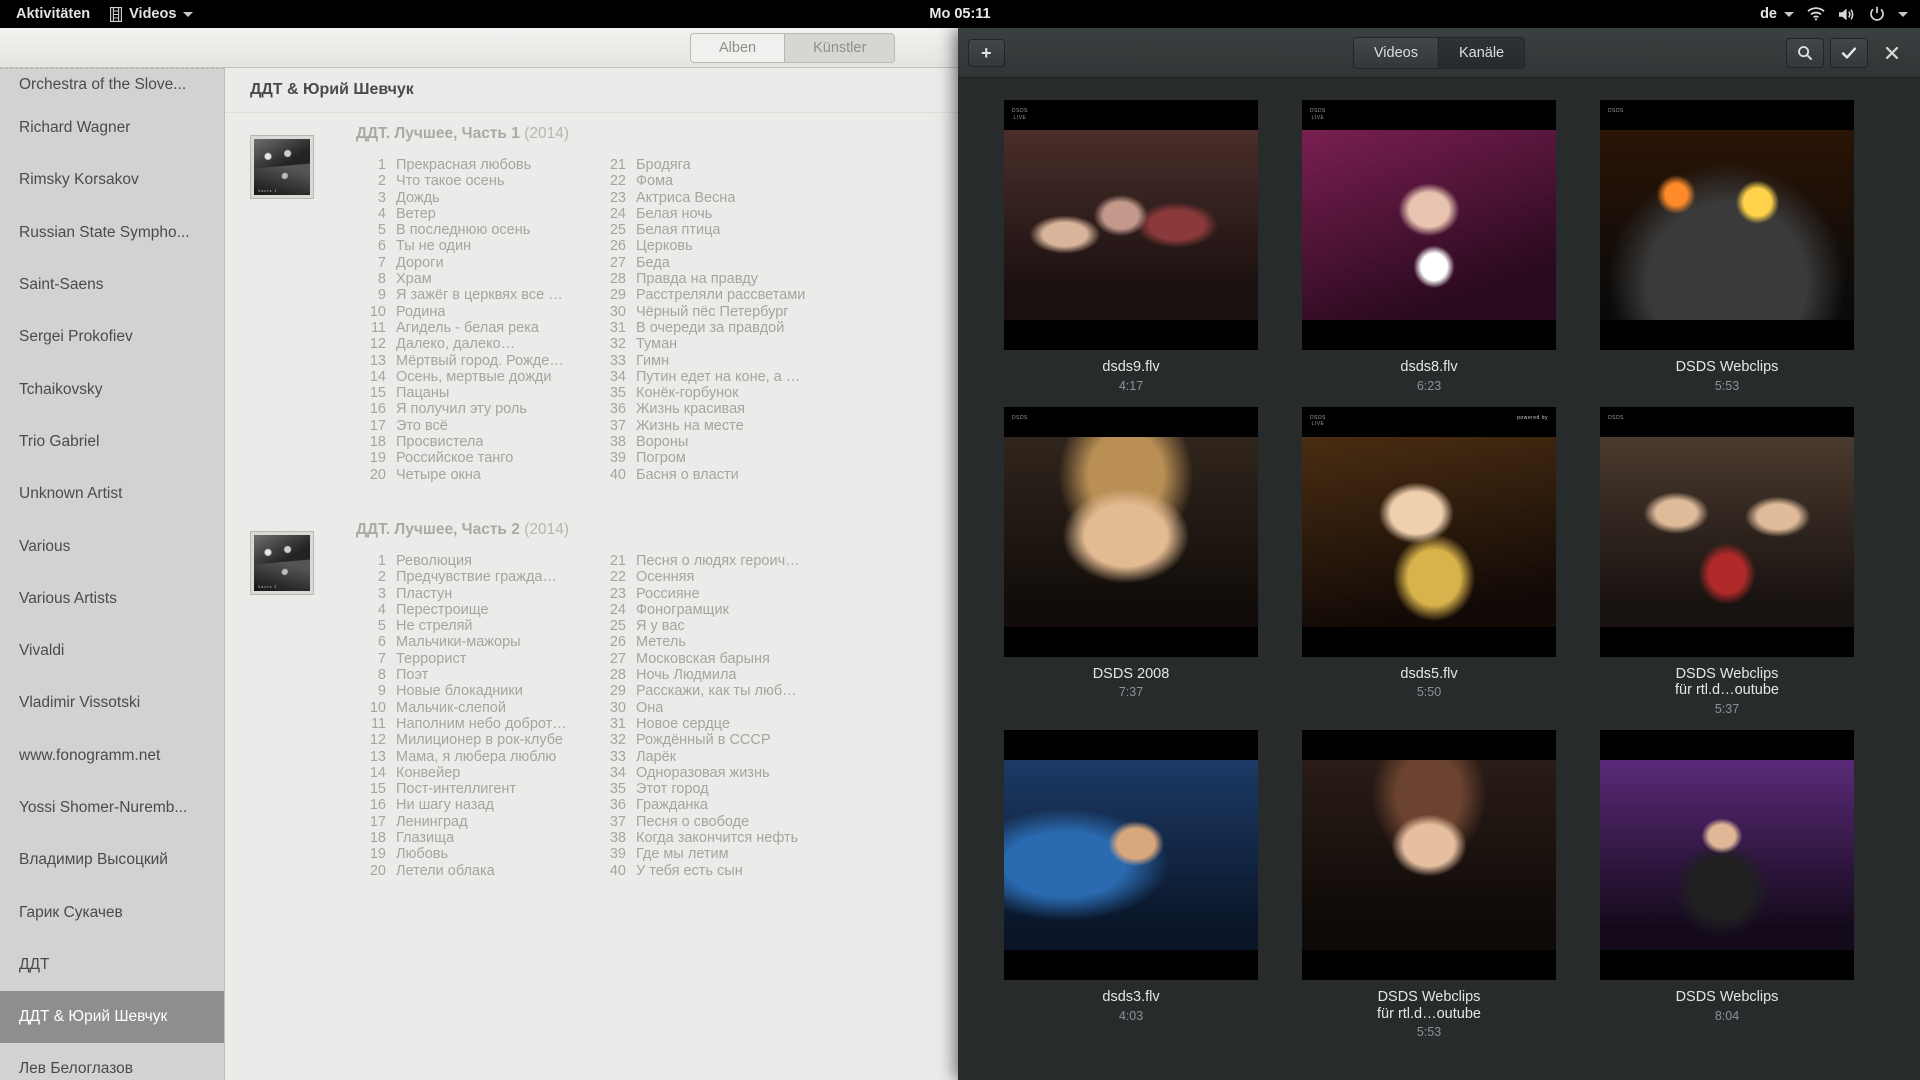  What do you see at coordinates (476, 691) in the screenshot?
I see `track-row: 9 Новые блокадники` at bounding box center [476, 691].